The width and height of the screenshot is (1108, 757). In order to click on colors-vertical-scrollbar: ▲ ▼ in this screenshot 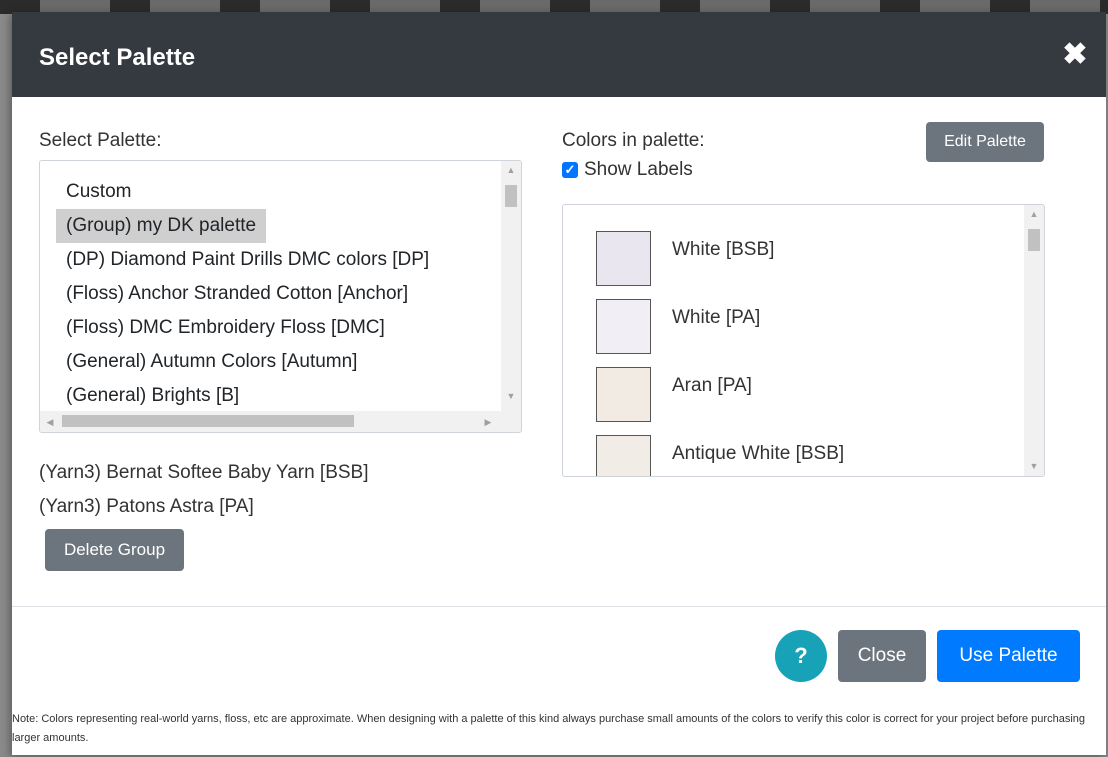, I will do `click(1034, 340)`.